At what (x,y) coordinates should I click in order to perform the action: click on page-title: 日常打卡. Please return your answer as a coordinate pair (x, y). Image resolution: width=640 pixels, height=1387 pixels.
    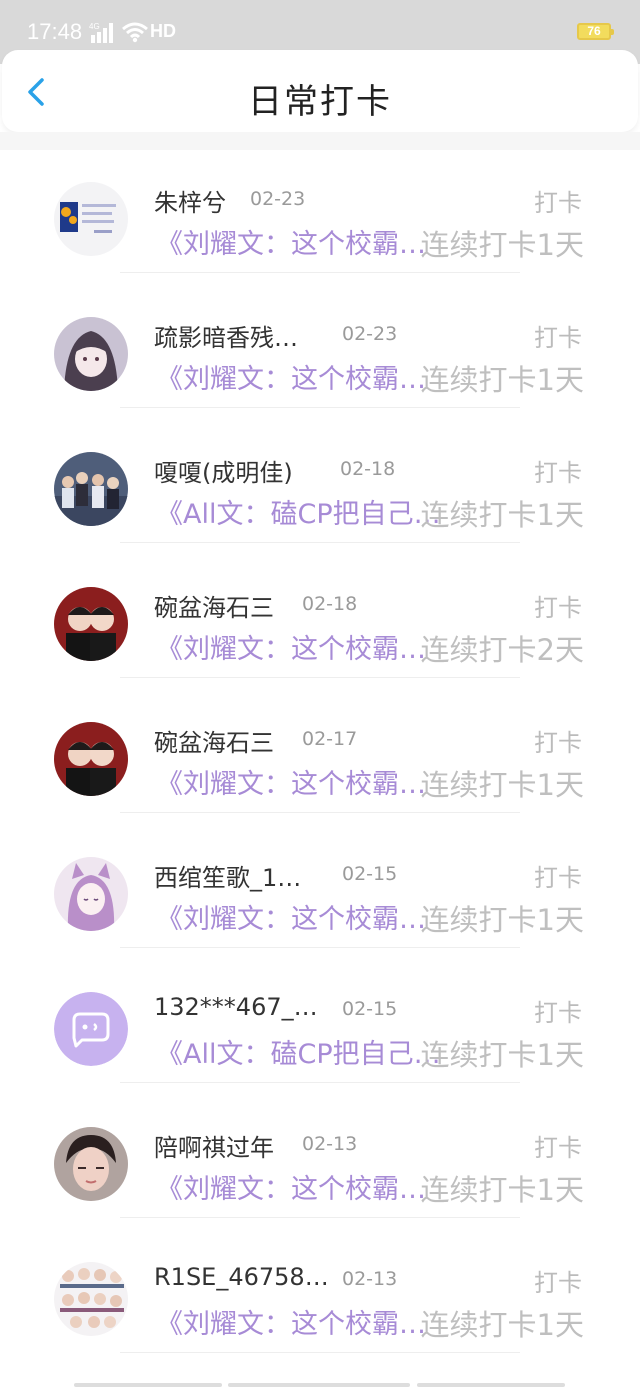
    Looking at the image, I should click on (320, 102).